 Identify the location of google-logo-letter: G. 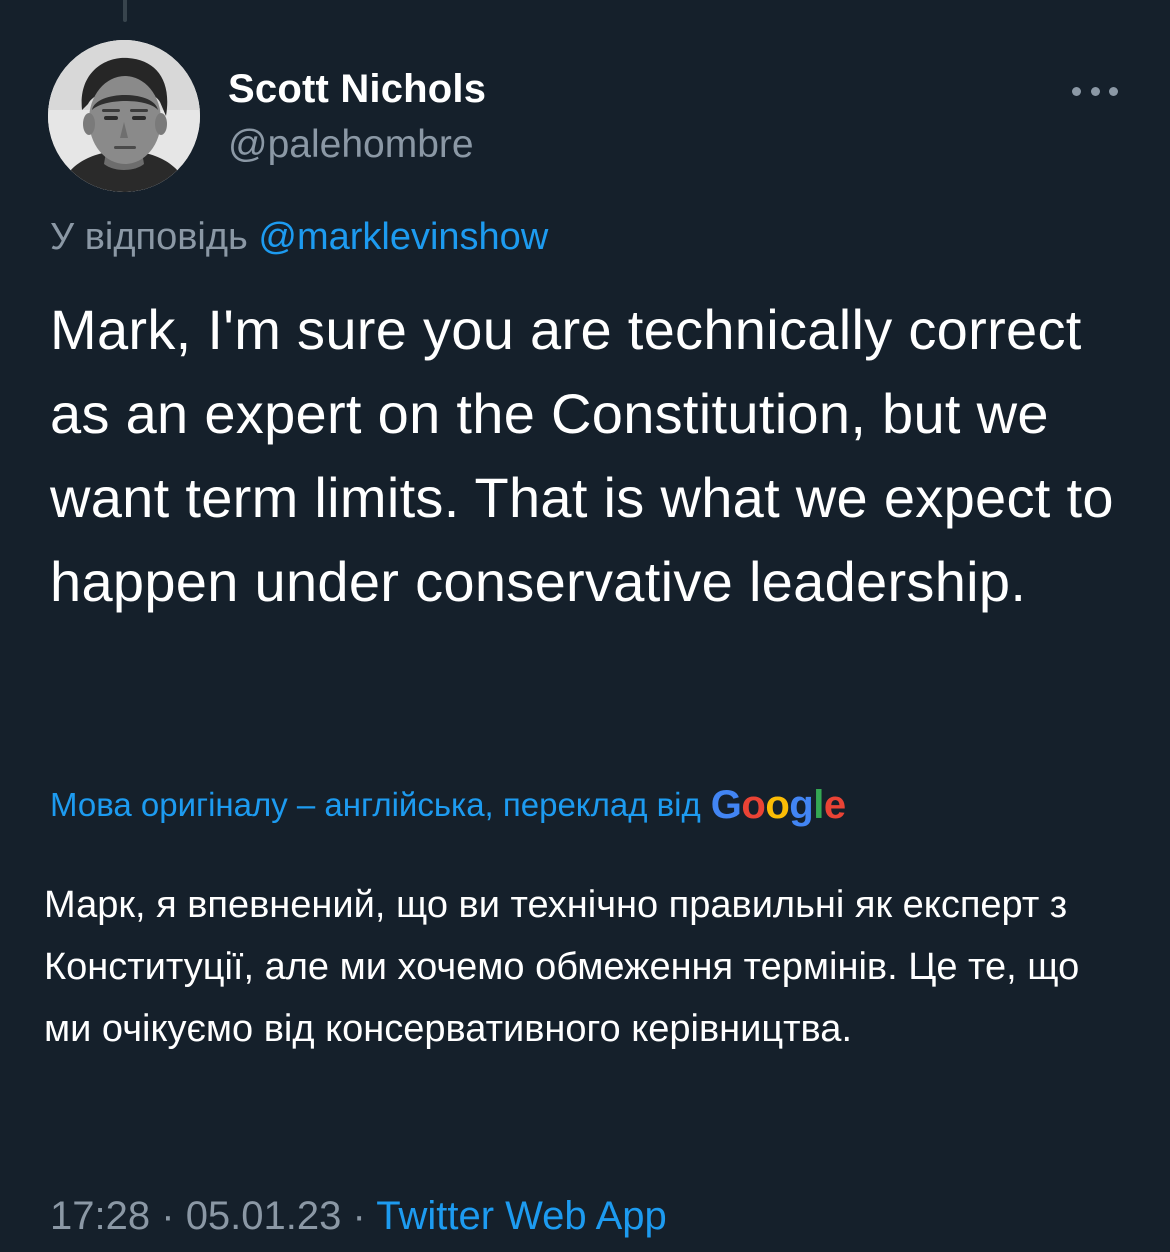
(726, 804).